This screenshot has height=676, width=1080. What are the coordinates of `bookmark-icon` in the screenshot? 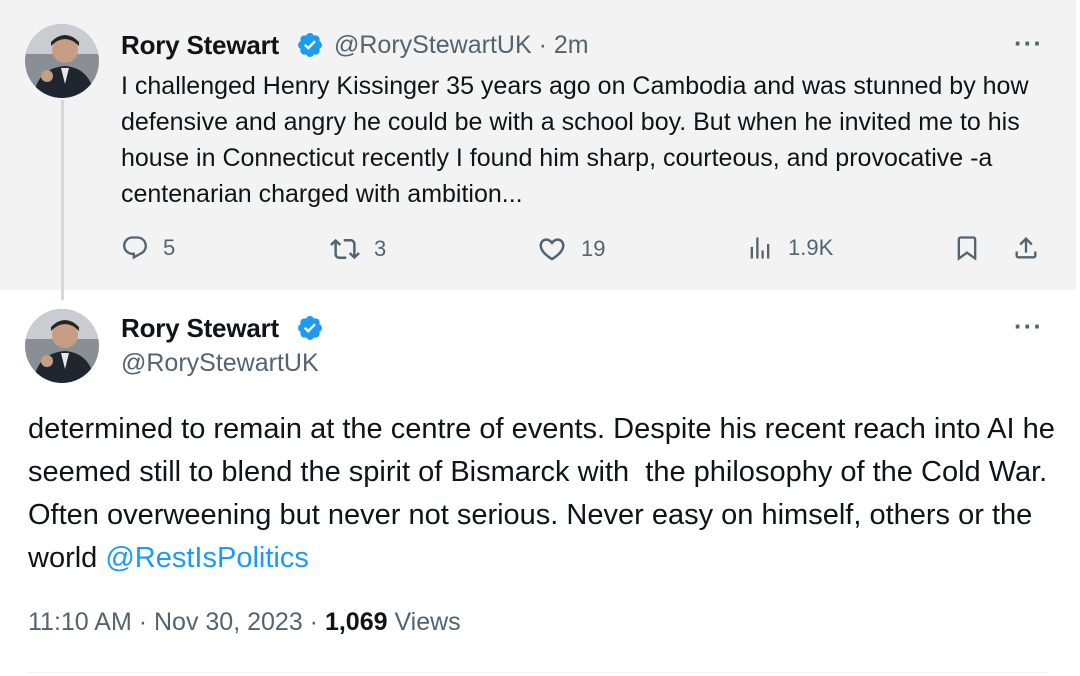 It's located at (967, 248).